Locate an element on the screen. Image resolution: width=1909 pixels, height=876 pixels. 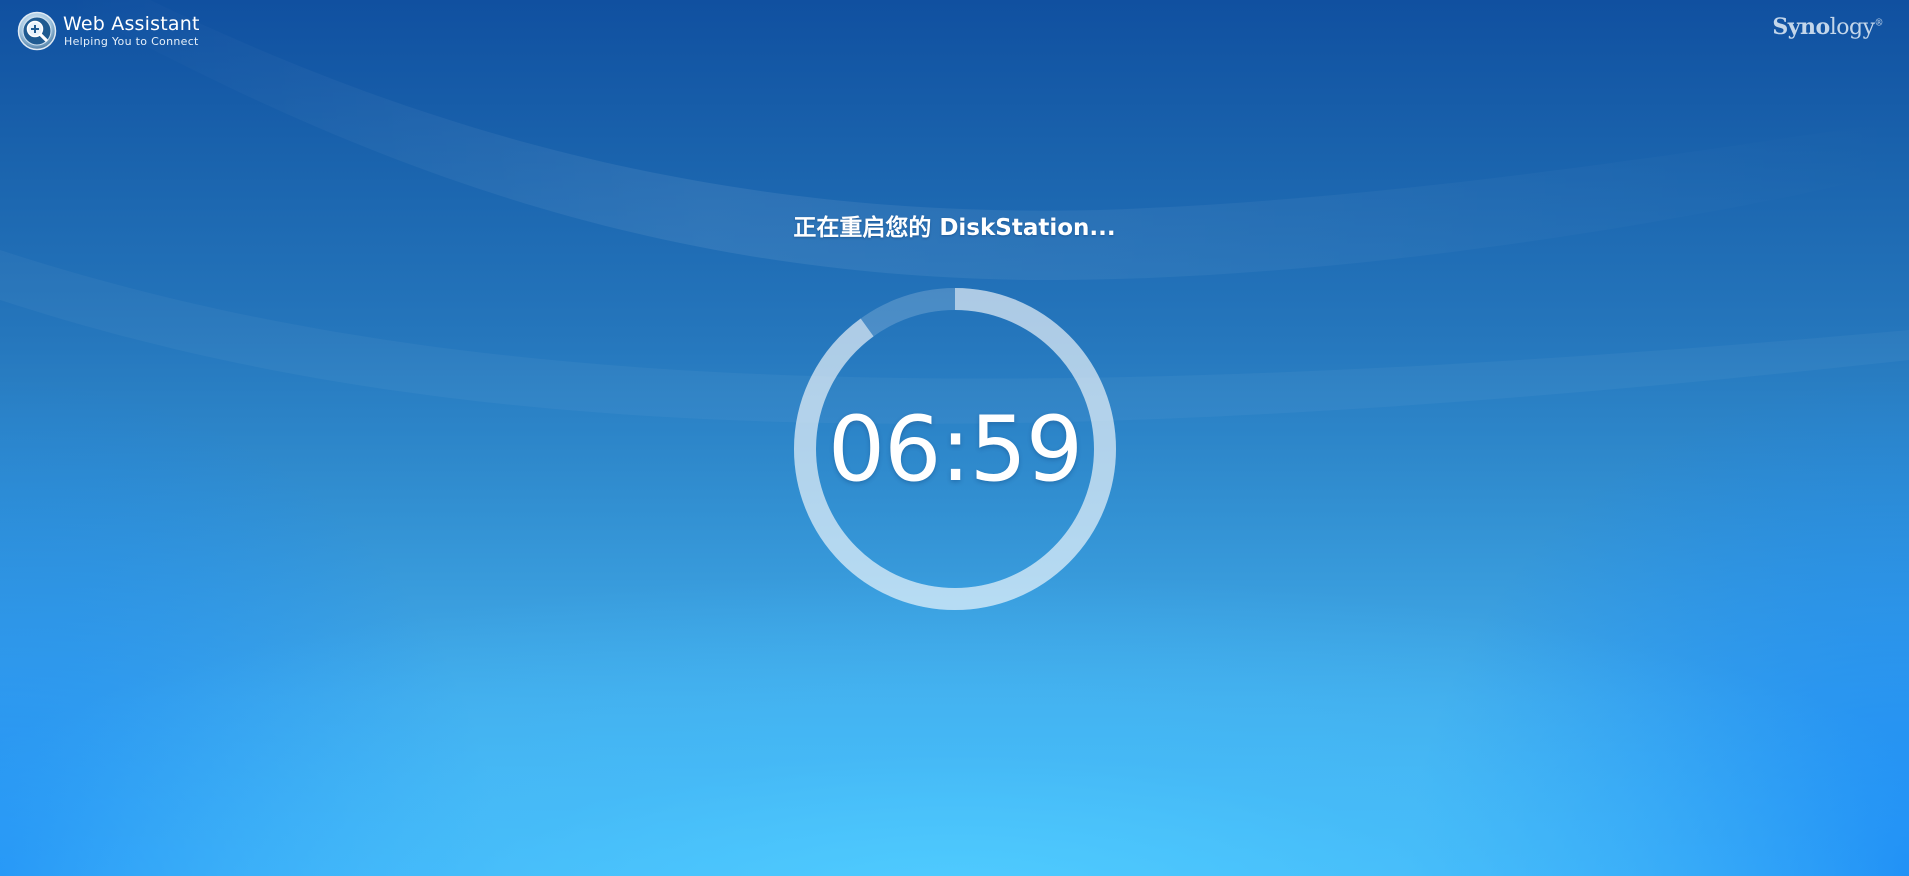
countdown-timer: 06:59 is located at coordinates (955, 449).